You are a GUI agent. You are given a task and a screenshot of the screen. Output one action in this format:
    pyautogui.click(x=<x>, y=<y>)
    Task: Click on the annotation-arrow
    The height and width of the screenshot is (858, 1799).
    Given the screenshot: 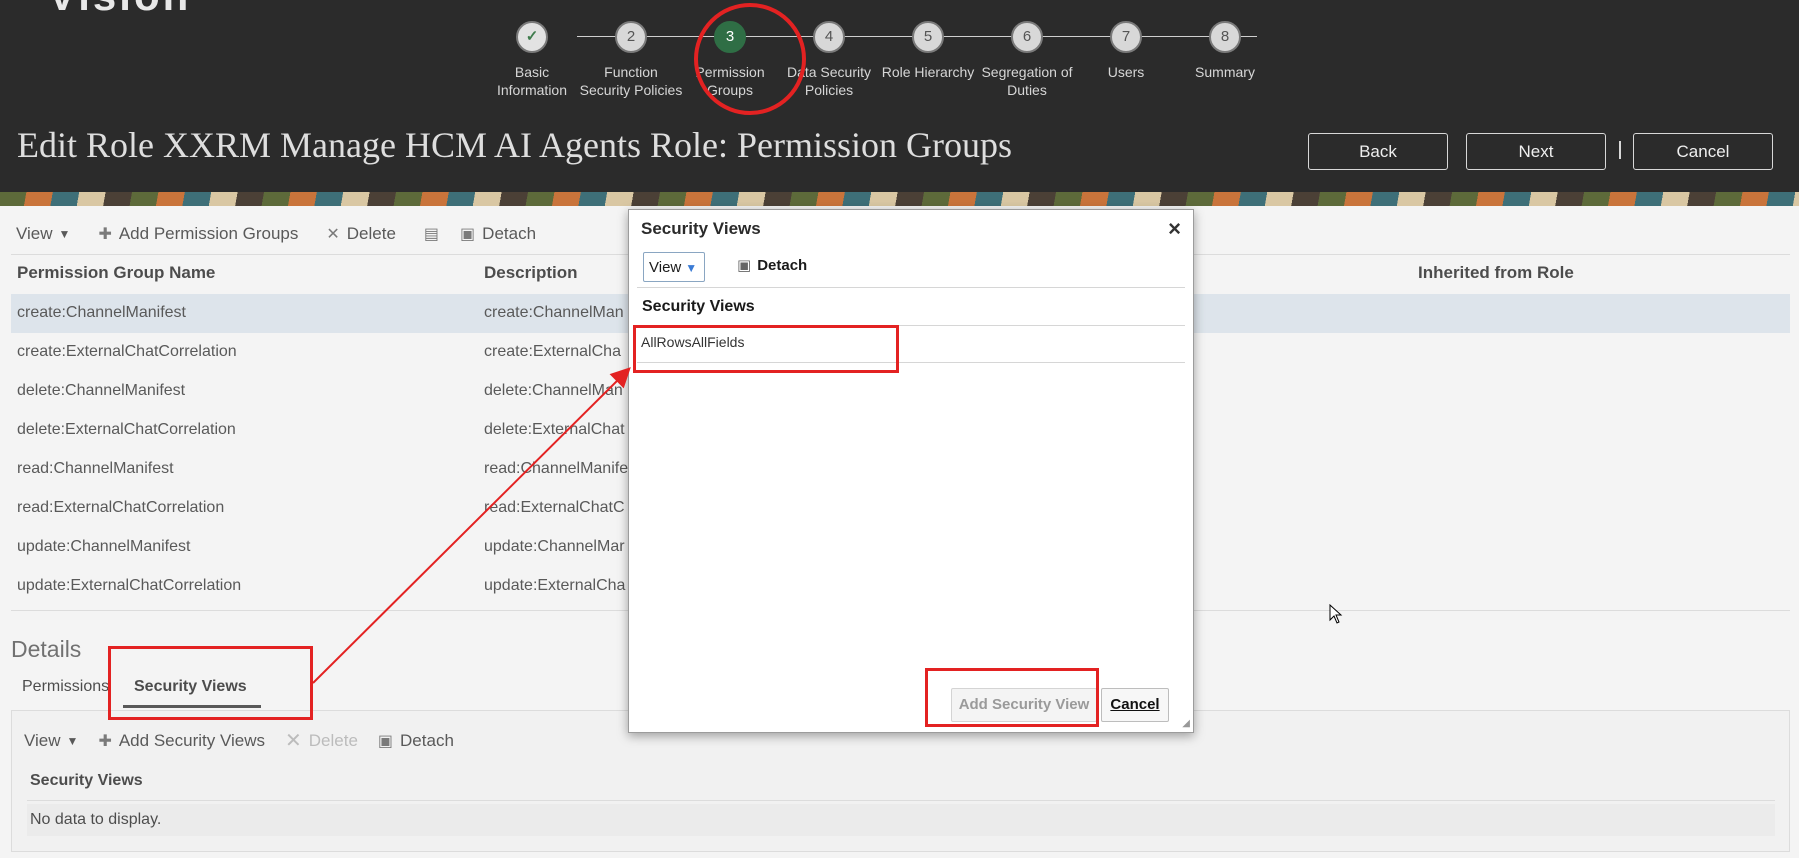 What is the action you would take?
    pyautogui.click(x=471, y=525)
    